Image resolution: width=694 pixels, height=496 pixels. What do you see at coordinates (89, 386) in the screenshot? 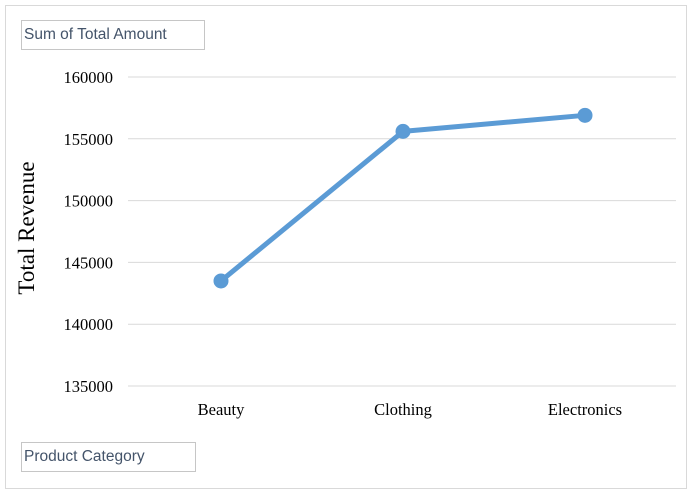
I see `y-tick-label: 135000` at bounding box center [89, 386].